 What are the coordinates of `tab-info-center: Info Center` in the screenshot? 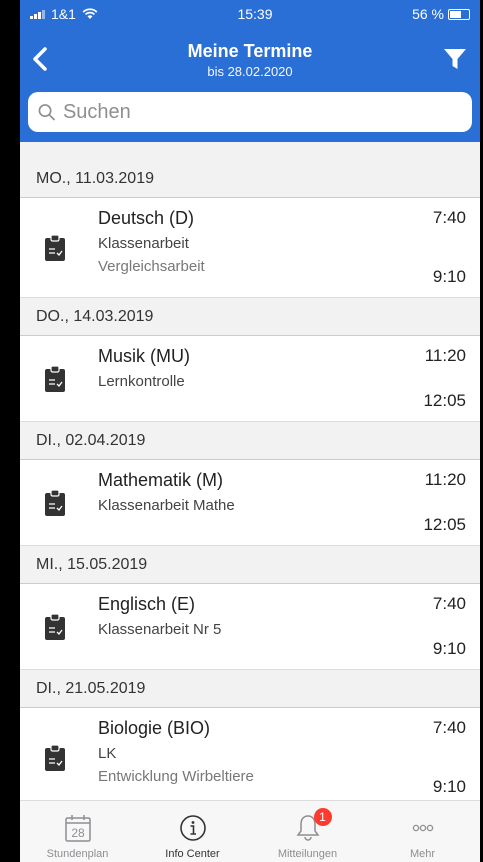 It's located at (192, 831).